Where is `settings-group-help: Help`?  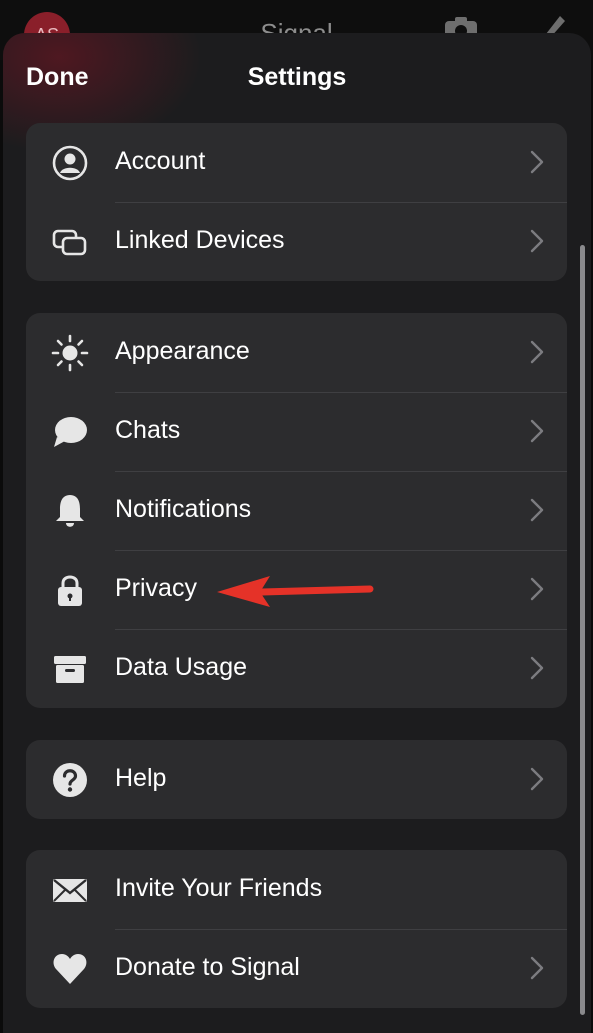
settings-group-help: Help is located at coordinates (296, 779).